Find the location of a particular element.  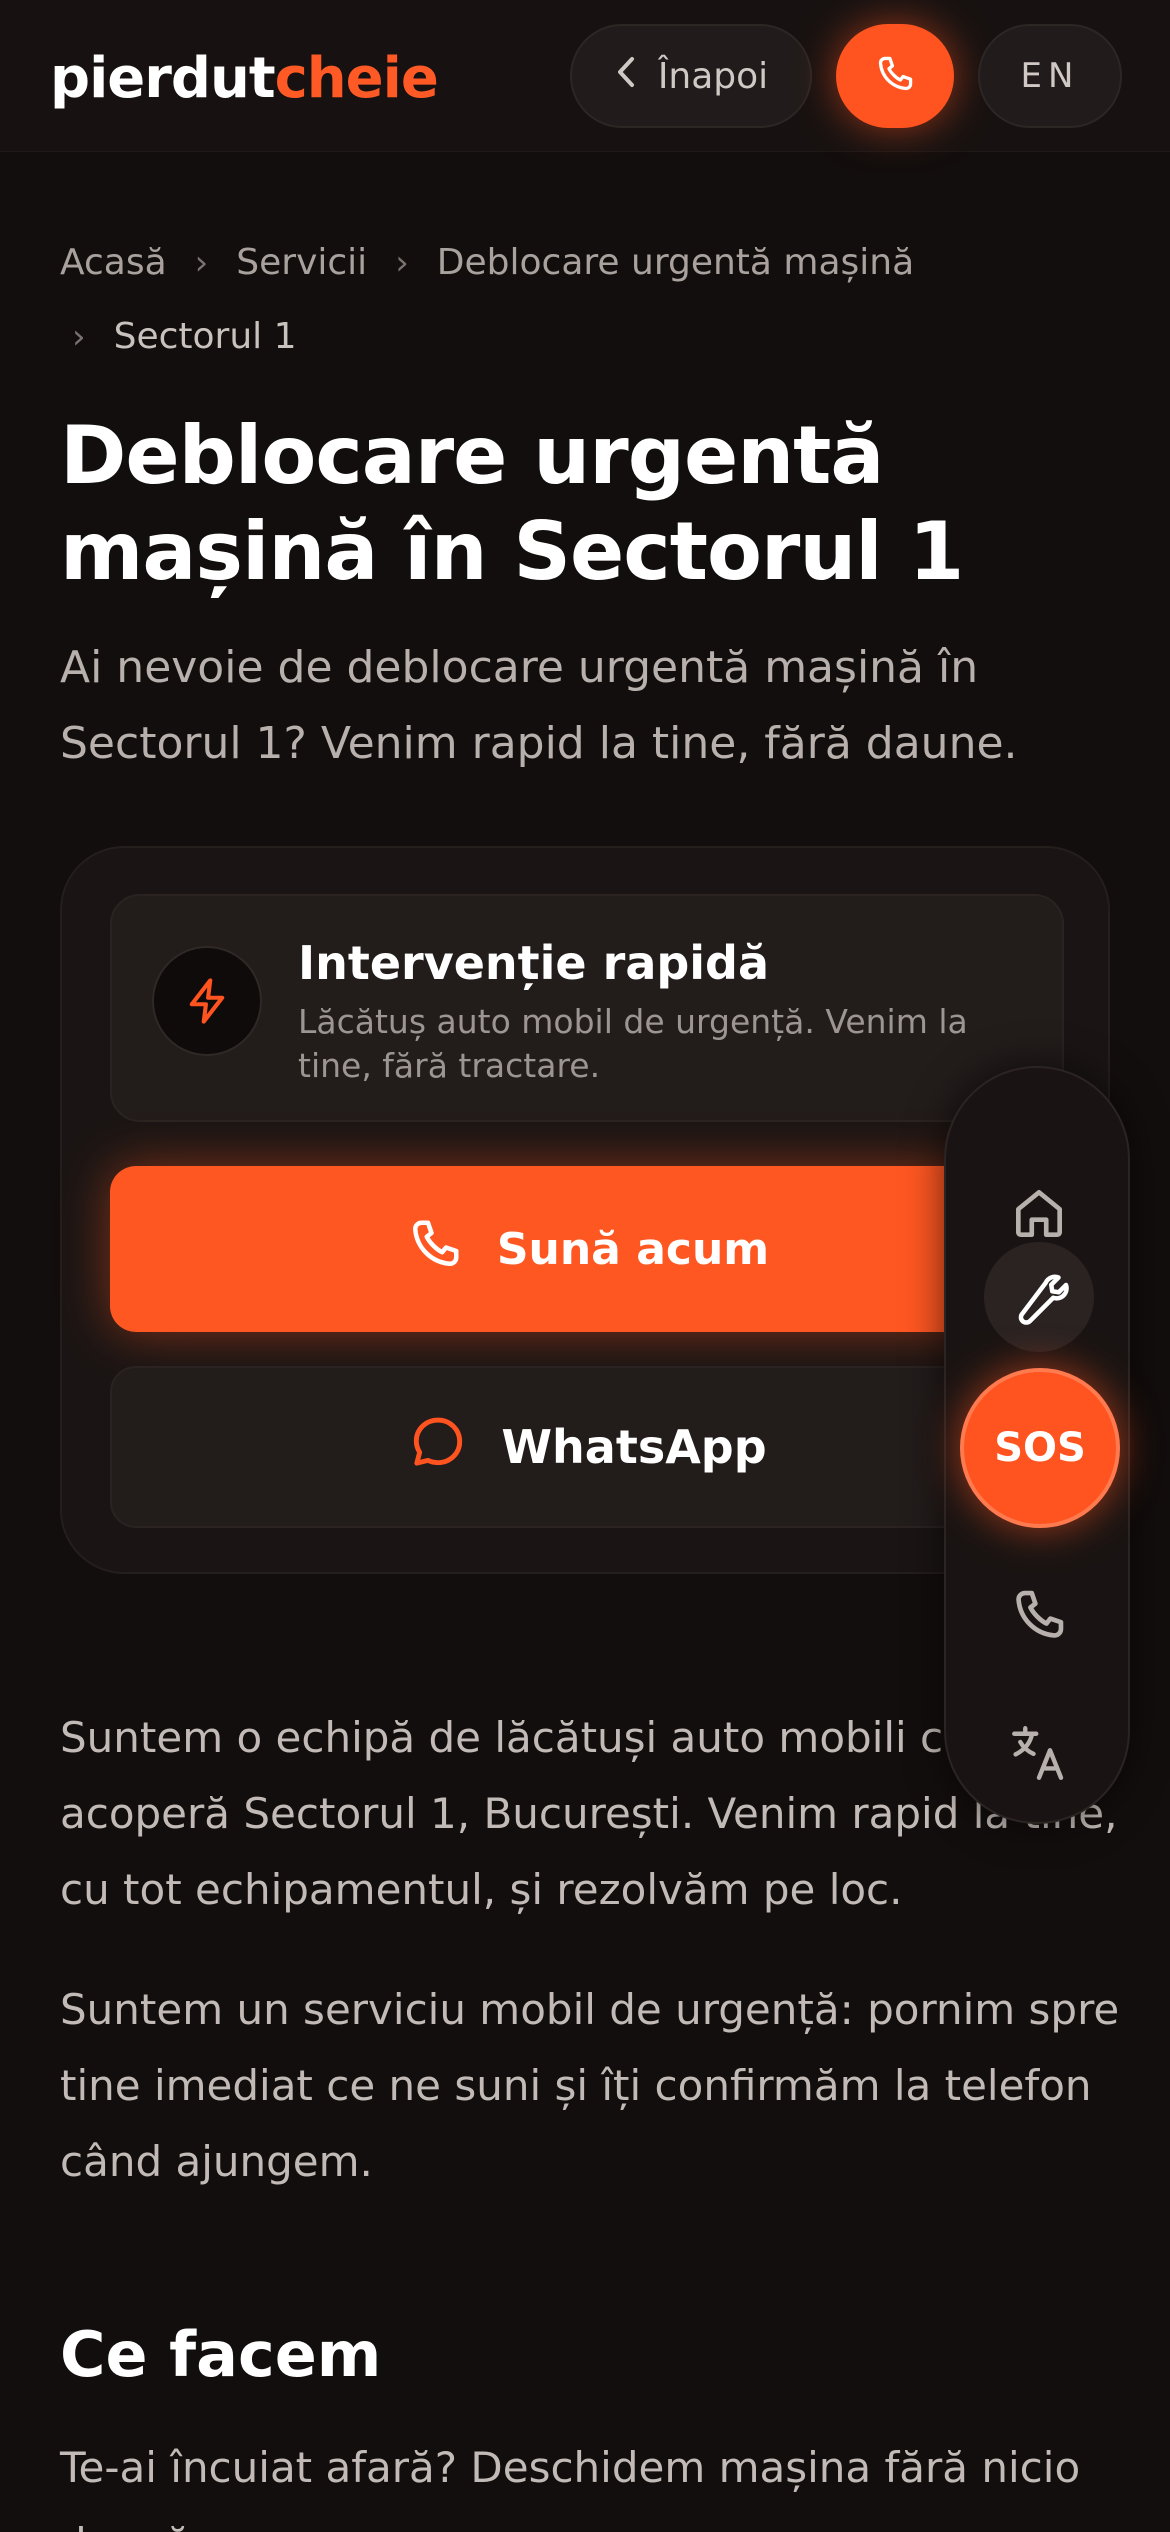

translate-icon is located at coordinates (1039, 1753).